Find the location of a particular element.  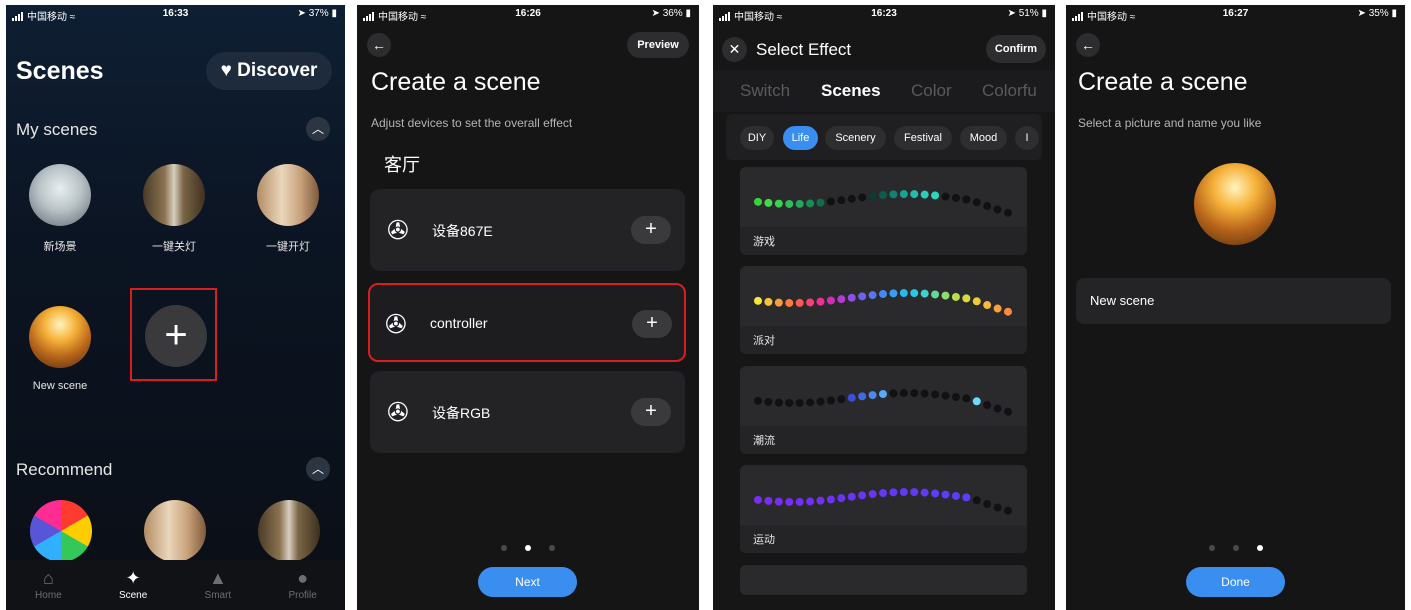

effect-card is located at coordinates (883, 580).